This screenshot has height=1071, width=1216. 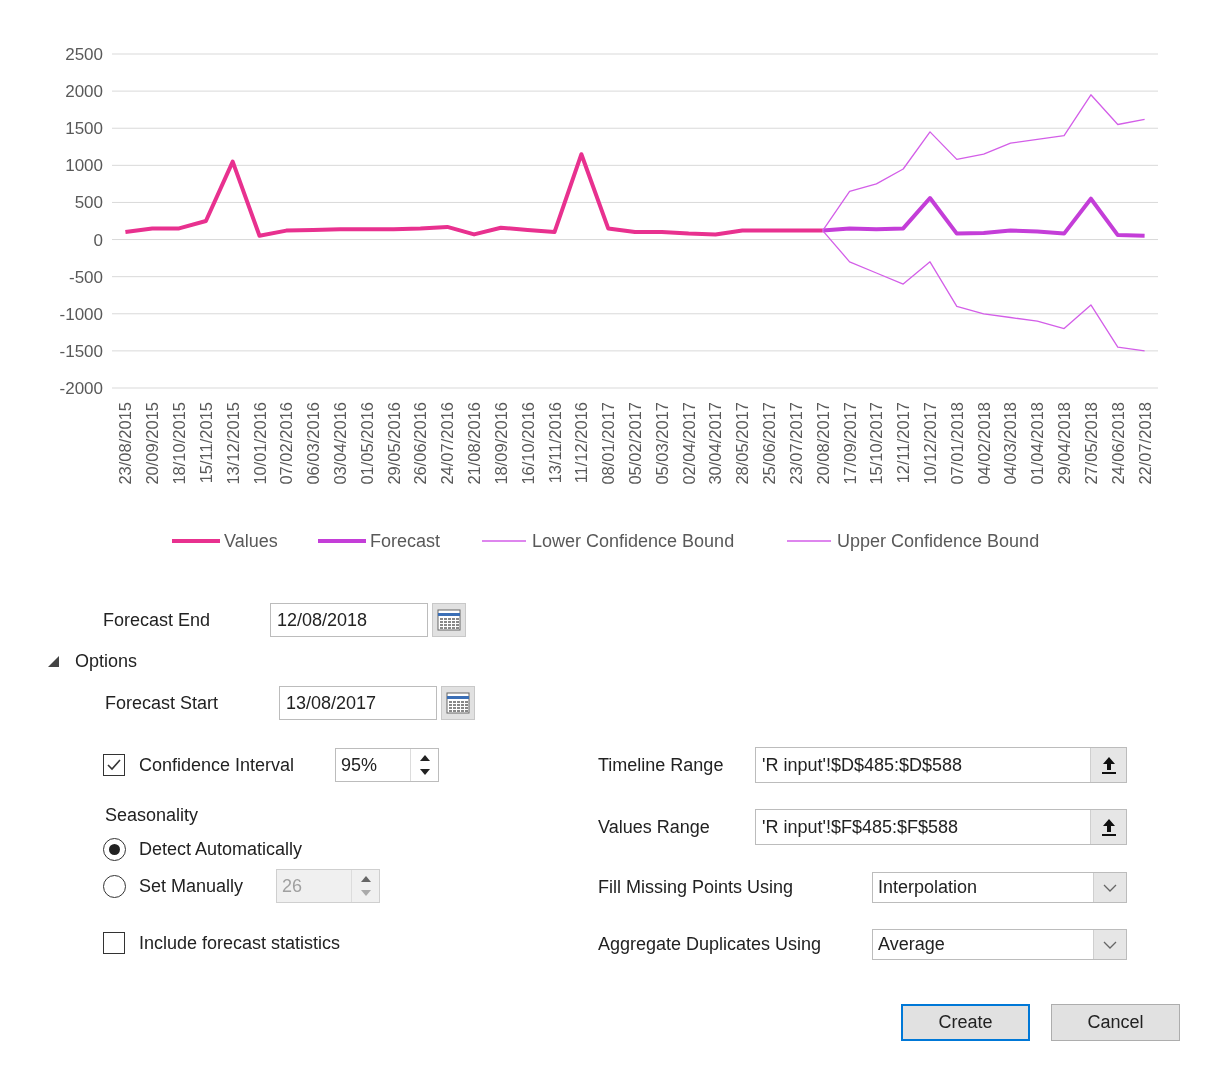 What do you see at coordinates (654, 827) in the screenshot?
I see `field-label: Values Range` at bounding box center [654, 827].